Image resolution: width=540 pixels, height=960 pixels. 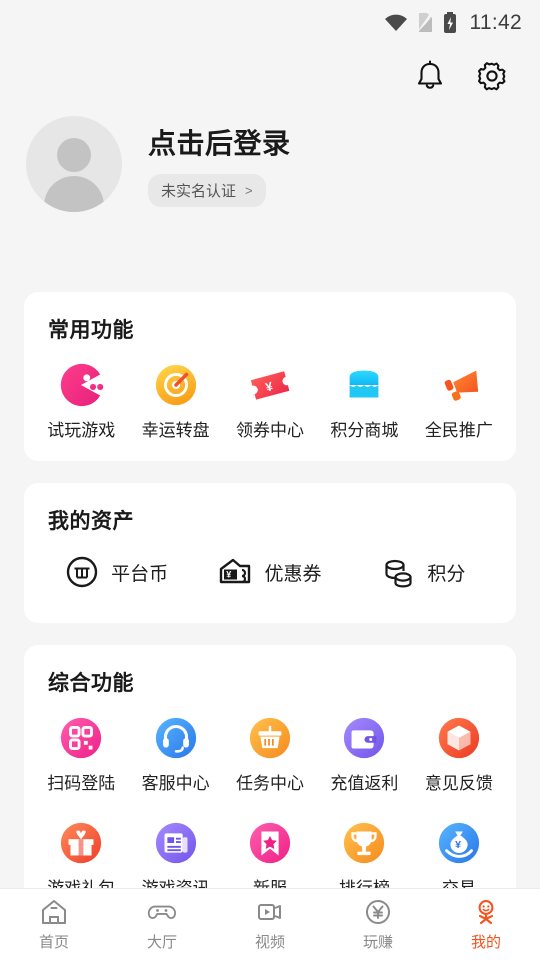 I want to click on comprehensive-item-support: 客服中心, so click(x=175, y=752).